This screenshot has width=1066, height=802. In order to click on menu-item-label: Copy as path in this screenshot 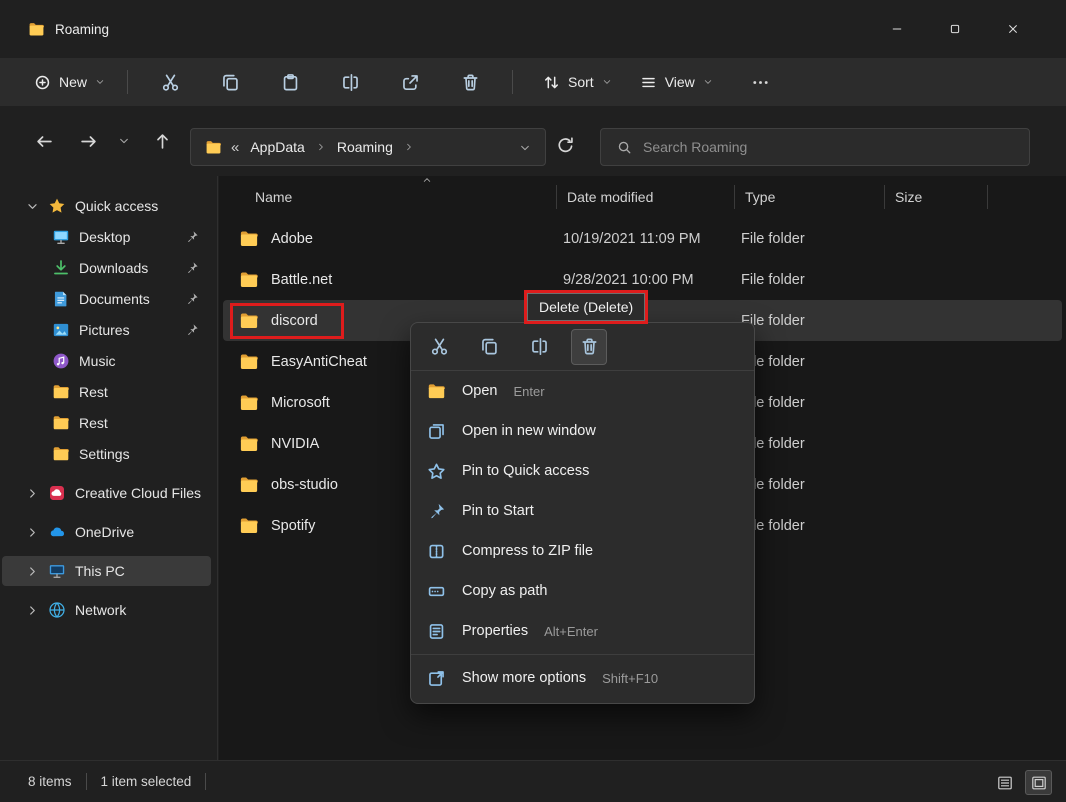, I will do `click(505, 591)`.